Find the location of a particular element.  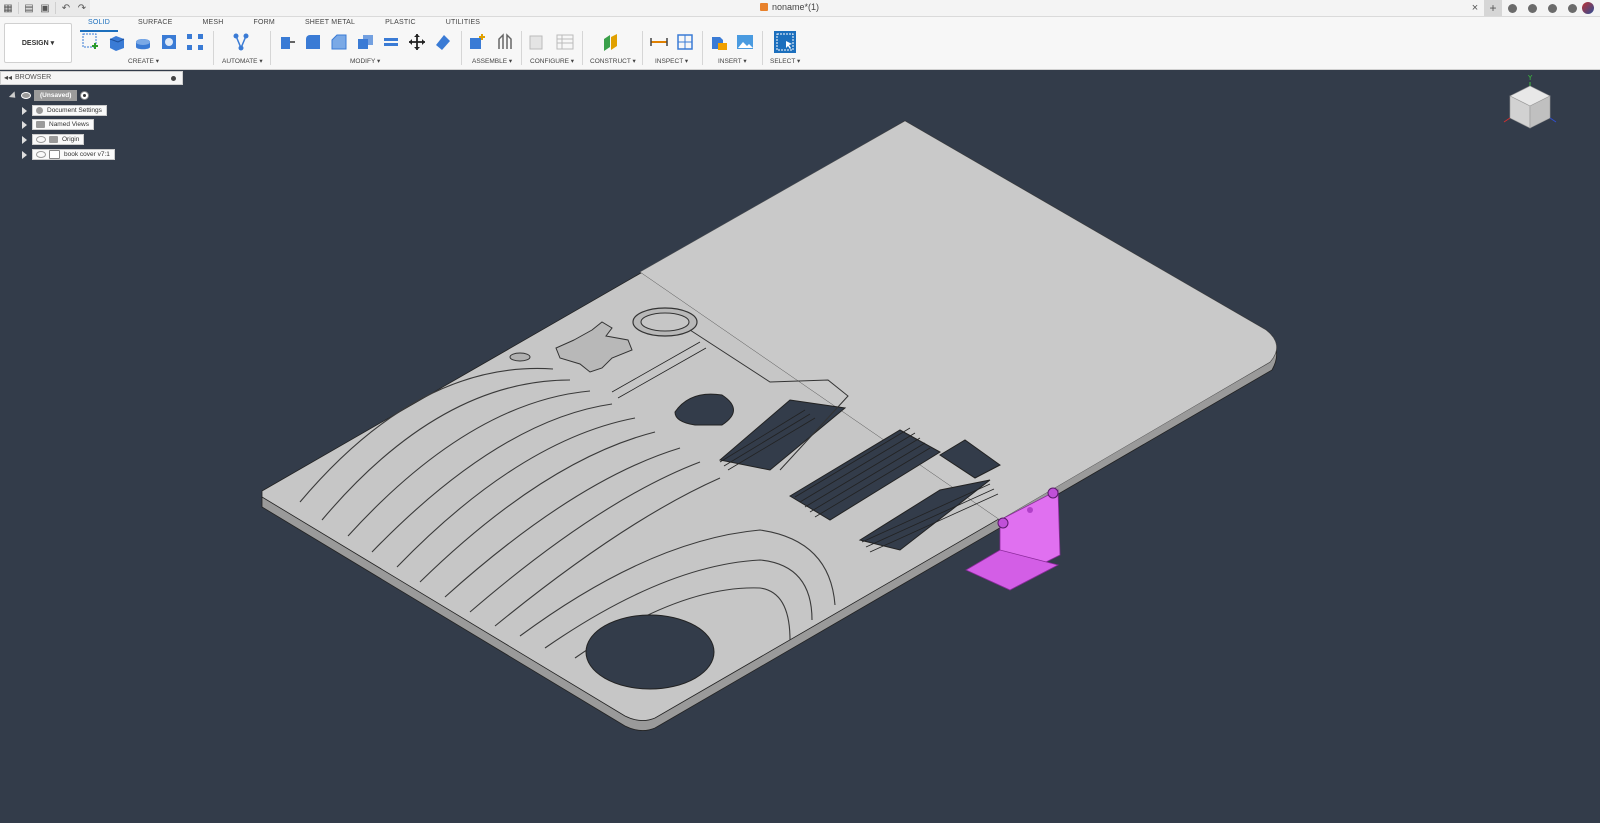

small-slot is located at coordinates (520, 357).